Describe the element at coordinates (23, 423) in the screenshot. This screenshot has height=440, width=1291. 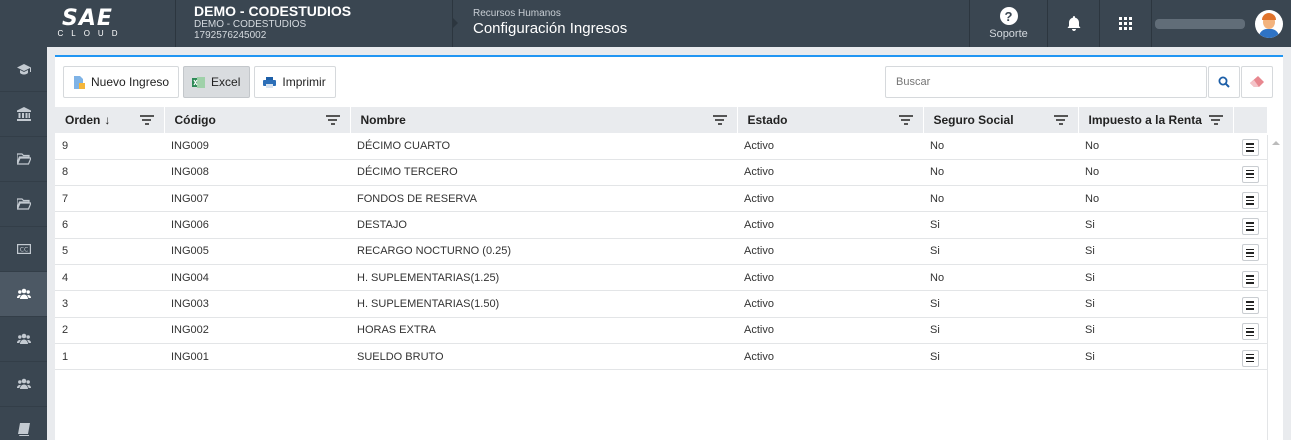
I see `sidebar-item-book` at that location.